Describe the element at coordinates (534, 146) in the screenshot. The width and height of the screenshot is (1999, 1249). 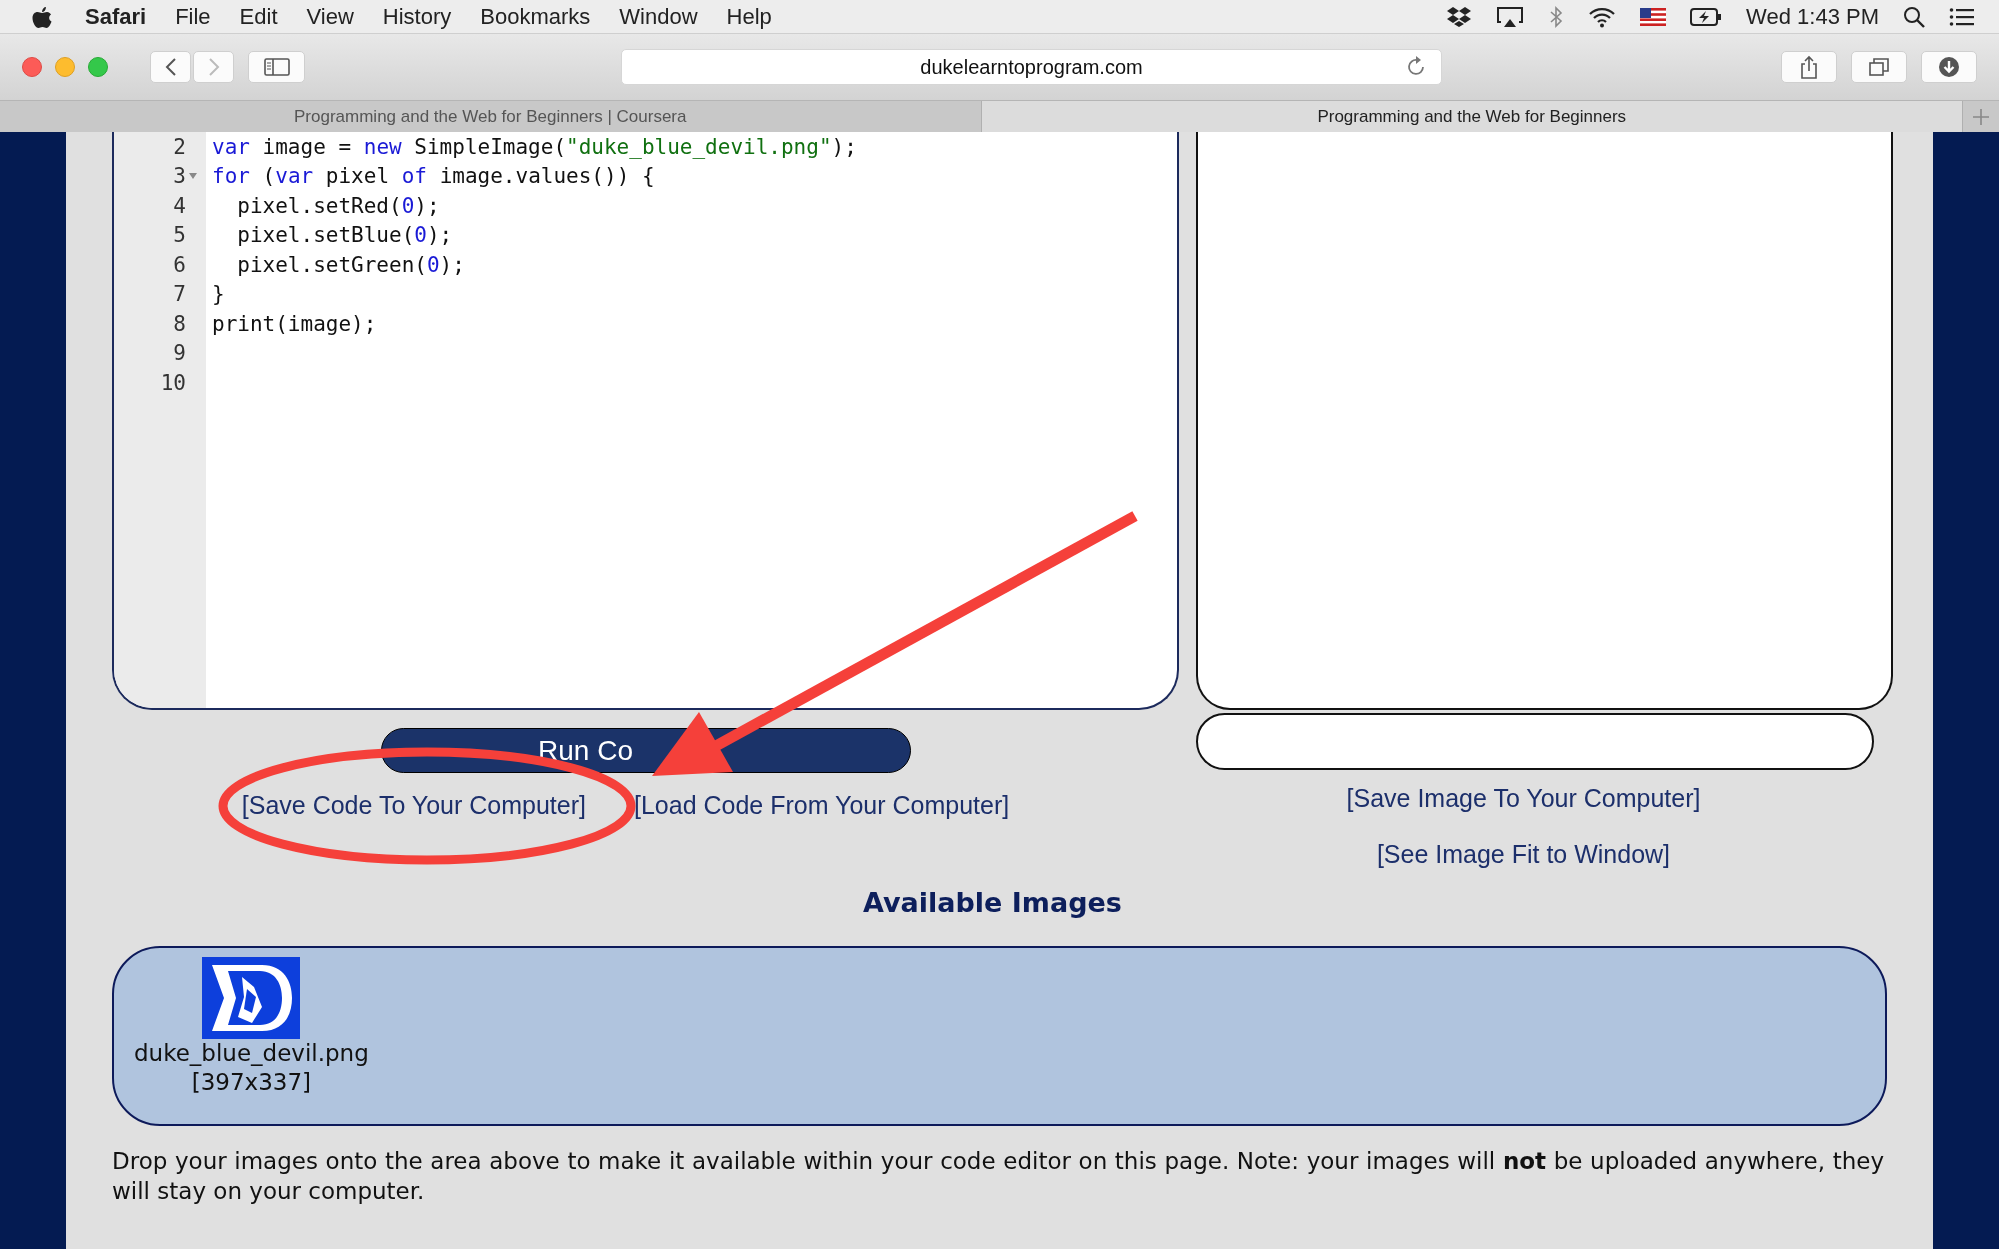
I see `code-line: var image = new SimpleImage("duke_blue_devil.png");` at that location.